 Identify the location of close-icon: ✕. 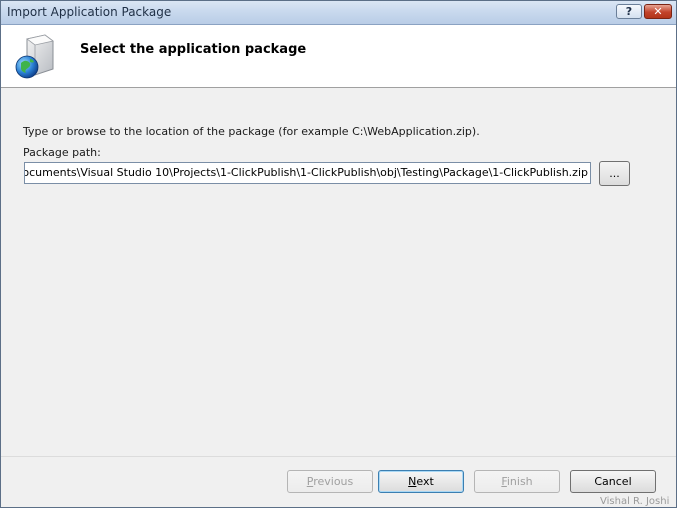
(658, 11).